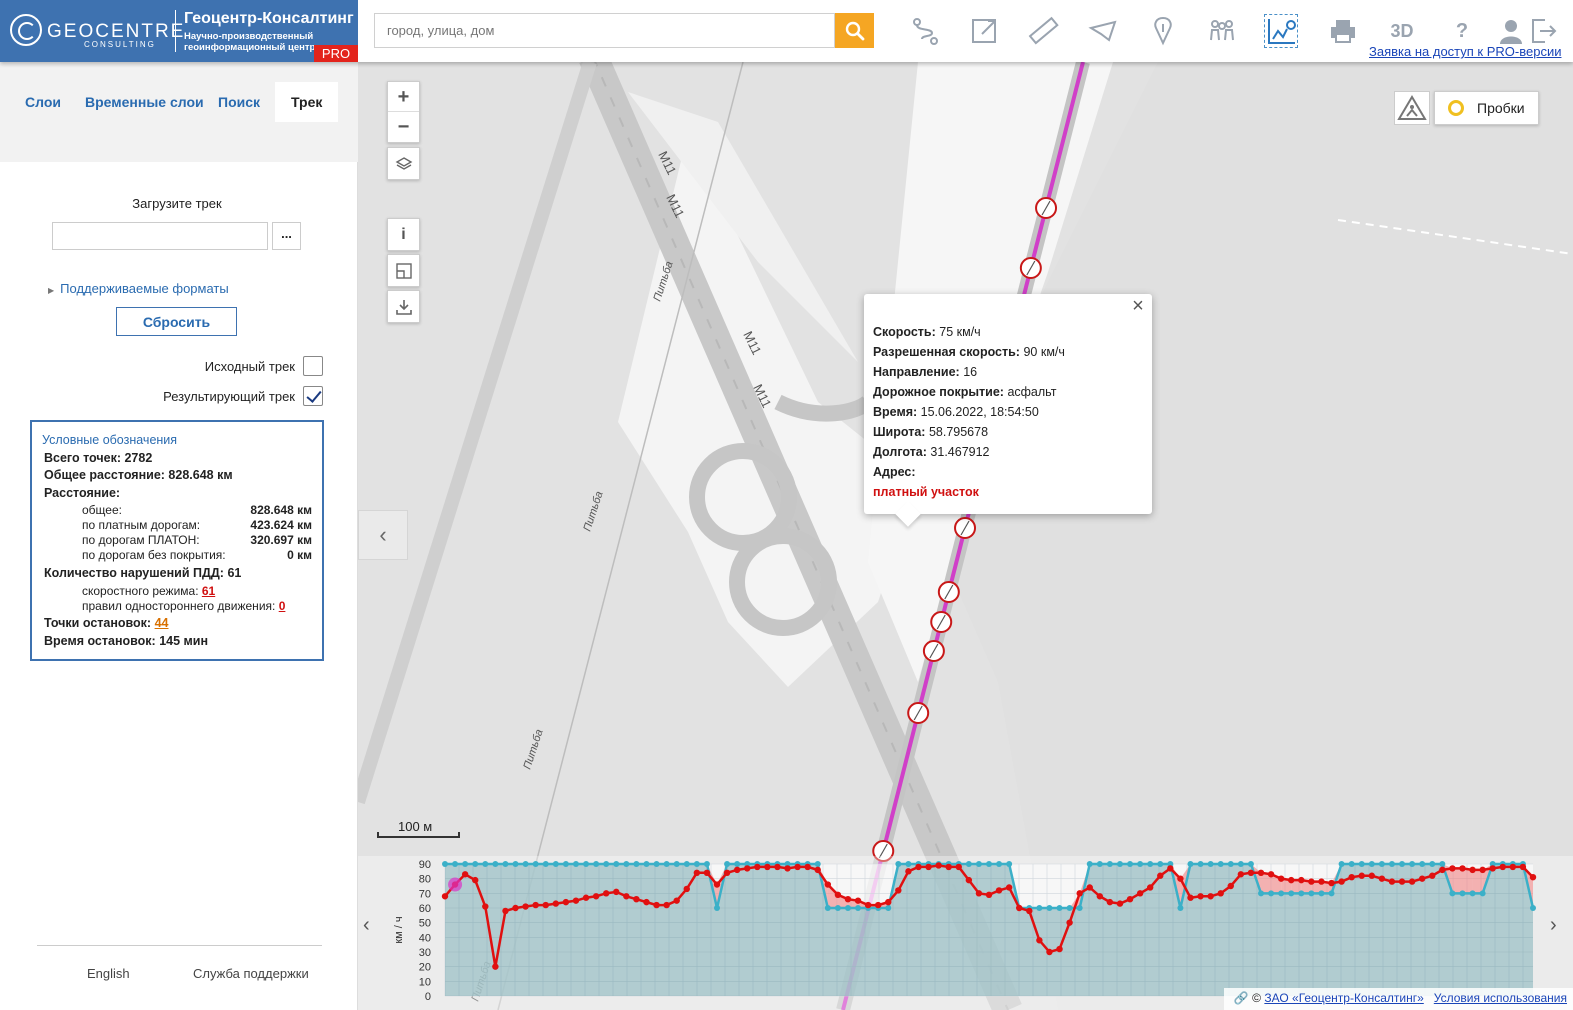 The image size is (1573, 1010). What do you see at coordinates (313, 396) in the screenshot?
I see `result-track-checkbox` at bounding box center [313, 396].